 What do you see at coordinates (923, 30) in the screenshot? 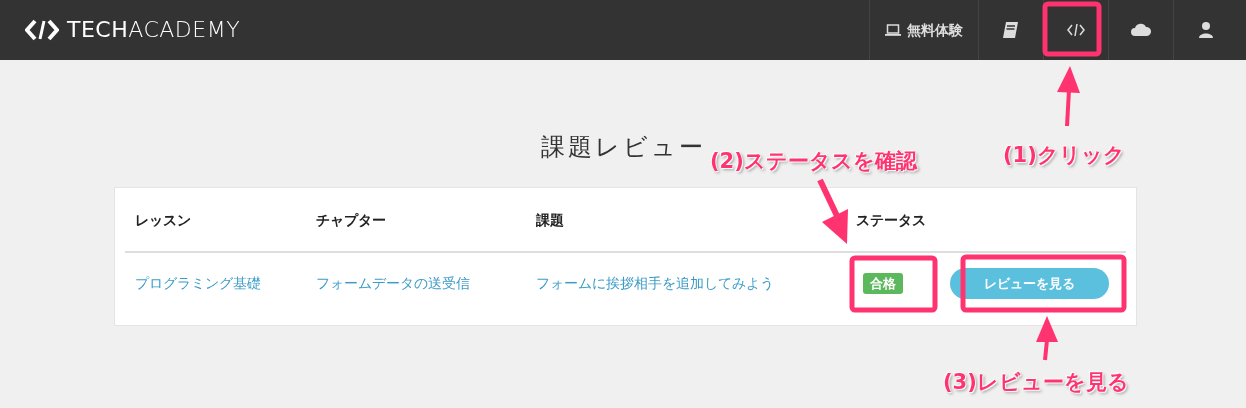
I see `trial-link: 無料体験` at bounding box center [923, 30].